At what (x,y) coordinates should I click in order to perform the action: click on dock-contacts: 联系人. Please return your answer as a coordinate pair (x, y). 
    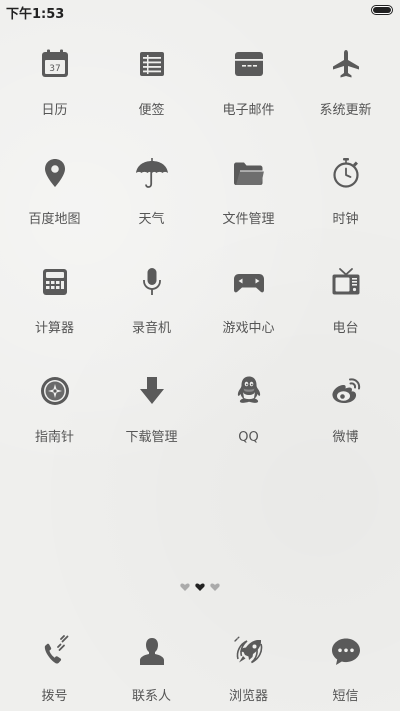
    Looking at the image, I should click on (151, 666).